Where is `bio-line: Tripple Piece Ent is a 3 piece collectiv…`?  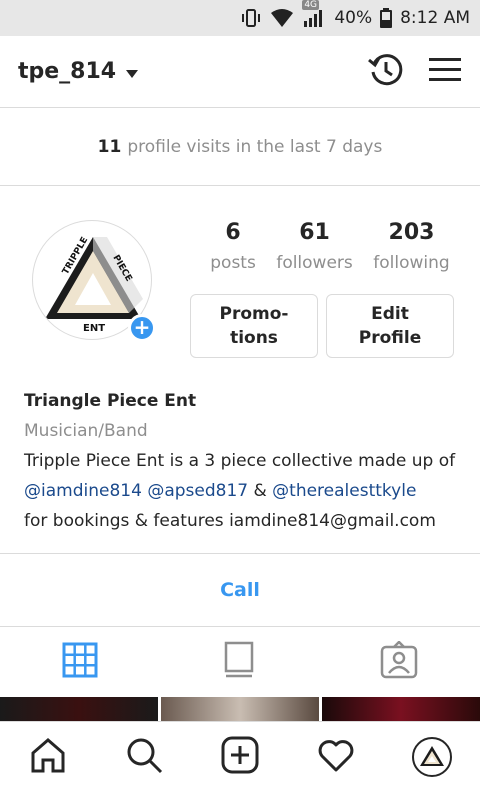
bio-line: Tripple Piece Ent is a 3 piece collectiv… is located at coordinates (240, 461).